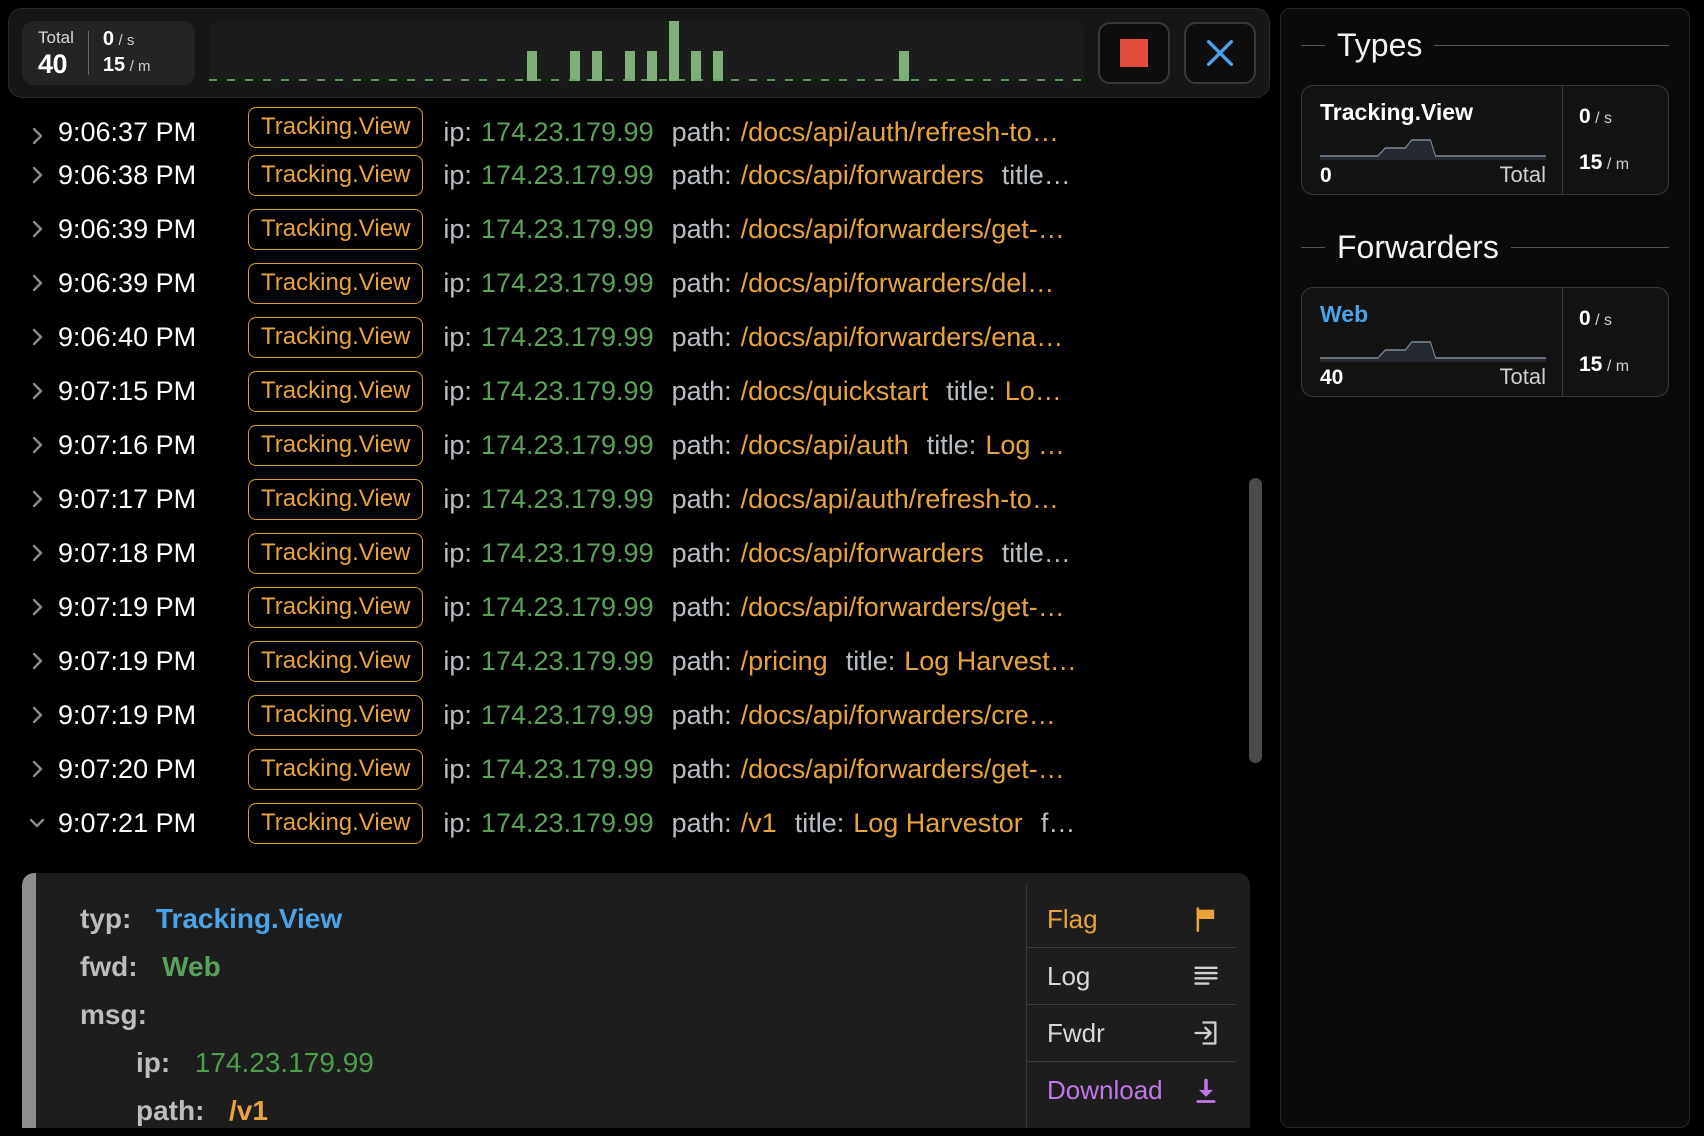  What do you see at coordinates (109, 966) in the screenshot?
I see `detail-fwd-key: fwd:` at bounding box center [109, 966].